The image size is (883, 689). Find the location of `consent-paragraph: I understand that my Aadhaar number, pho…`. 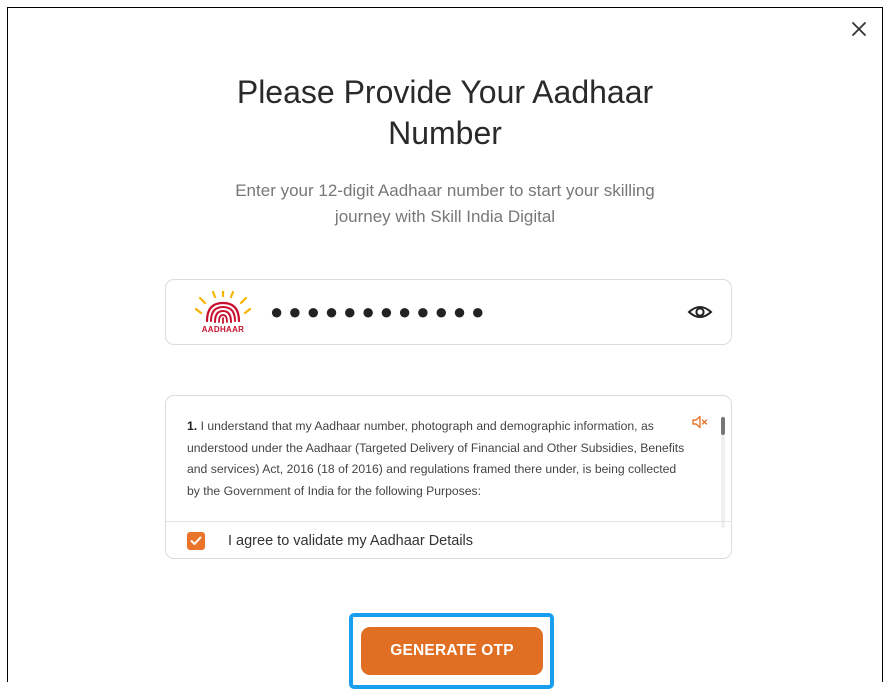

consent-paragraph: I understand that my Aadhaar number, pho… is located at coordinates (436, 458).